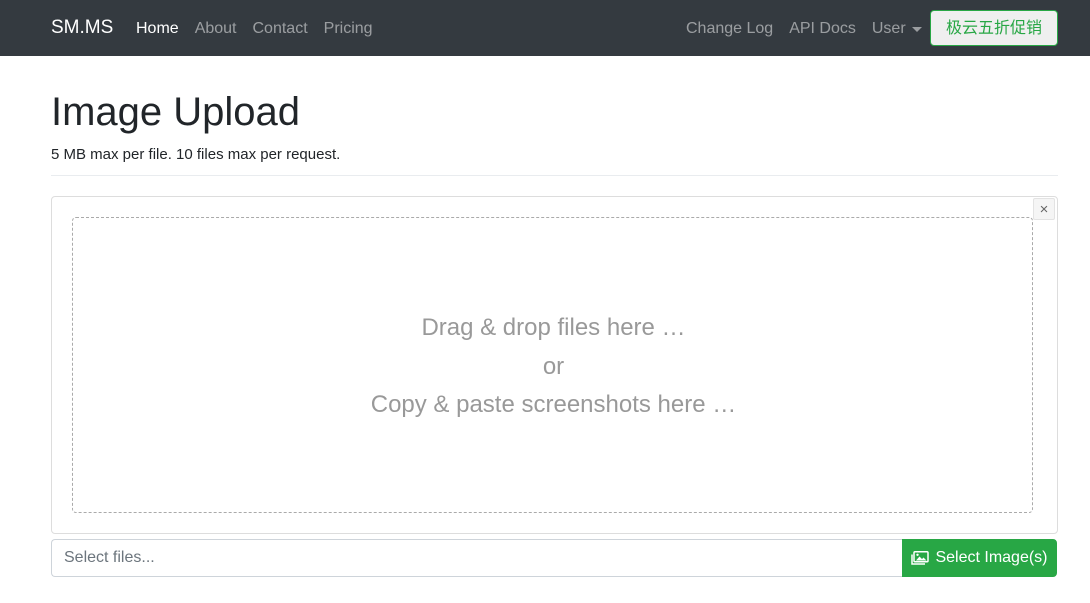 Image resolution: width=1090 pixels, height=603 pixels. I want to click on nav-right-links: Change Log API Docs User, so click(804, 28).